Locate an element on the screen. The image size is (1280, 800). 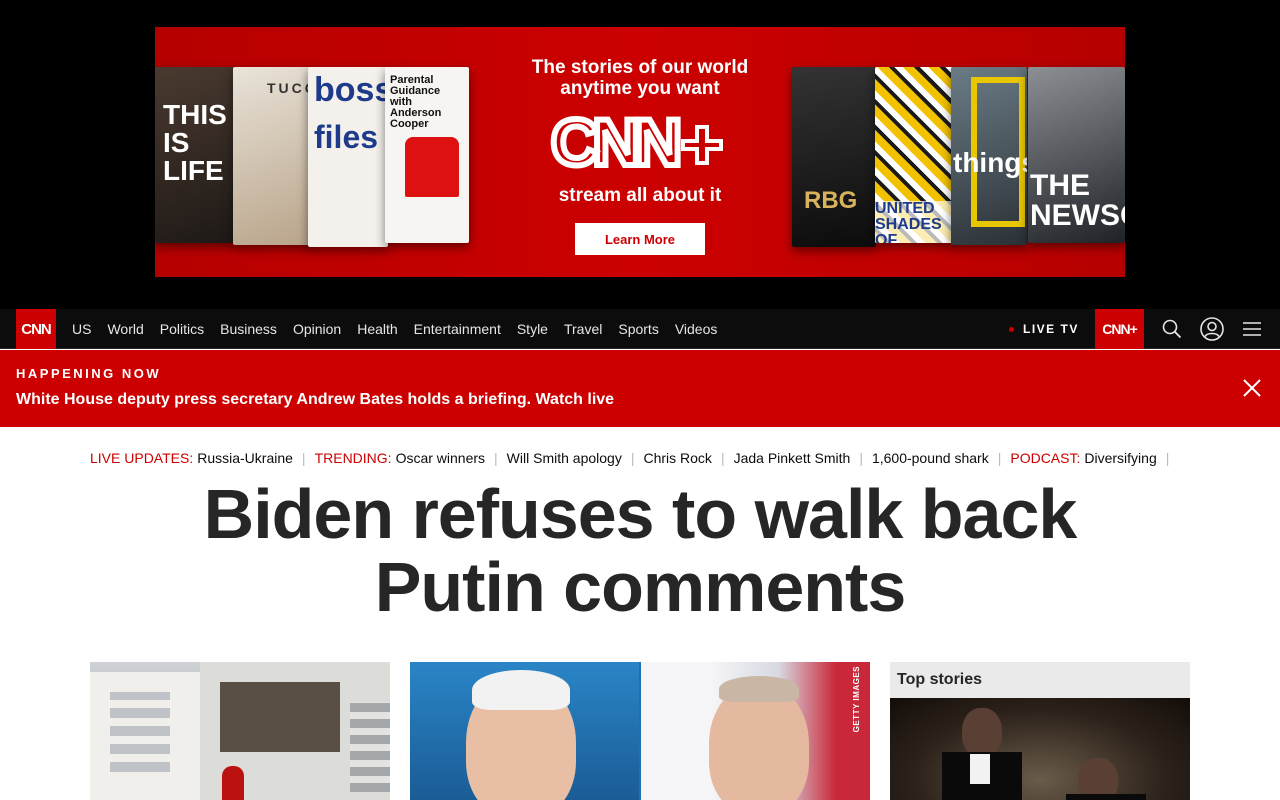
live-tv-label: LIVE TV is located at coordinates (1051, 329).